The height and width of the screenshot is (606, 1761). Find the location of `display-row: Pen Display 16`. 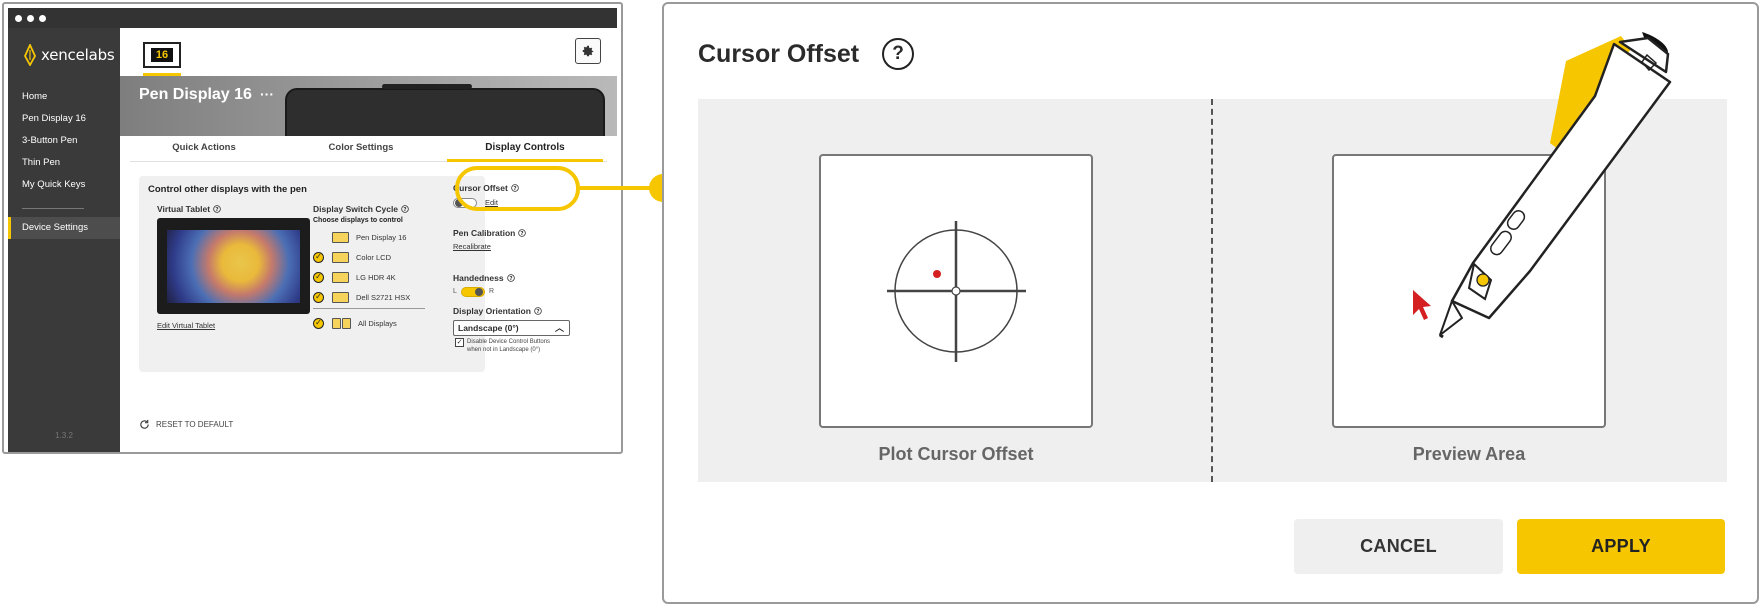

display-row: Pen Display 16 is located at coordinates (359, 237).